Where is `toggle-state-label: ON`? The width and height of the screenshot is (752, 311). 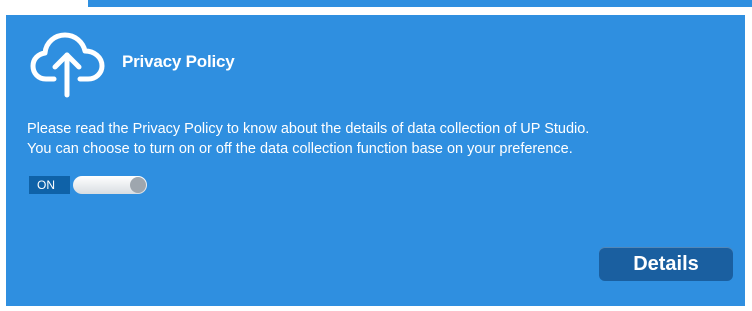 toggle-state-label: ON is located at coordinates (49, 185).